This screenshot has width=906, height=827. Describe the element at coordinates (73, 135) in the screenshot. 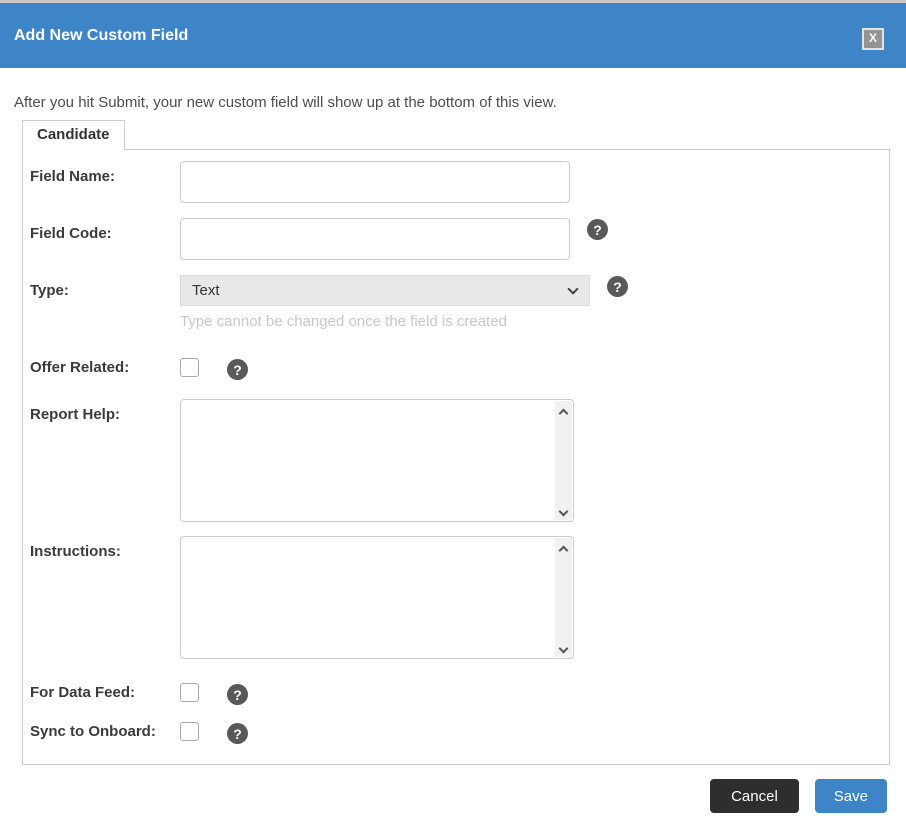

I see `tab-candidate: Candidate` at that location.